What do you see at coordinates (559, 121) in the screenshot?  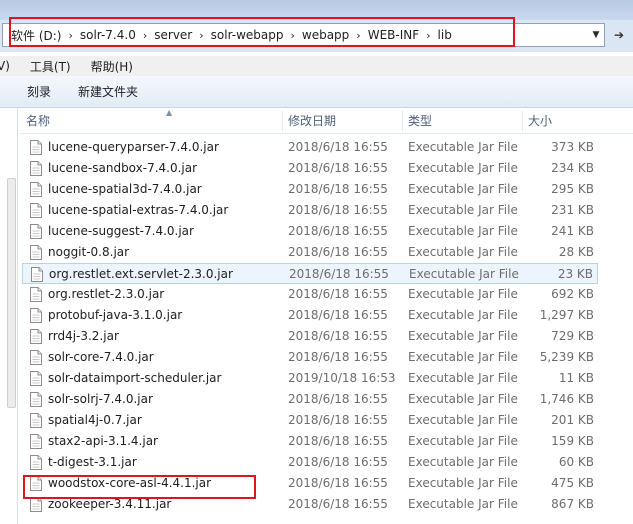 I see `column-size: 大小` at bounding box center [559, 121].